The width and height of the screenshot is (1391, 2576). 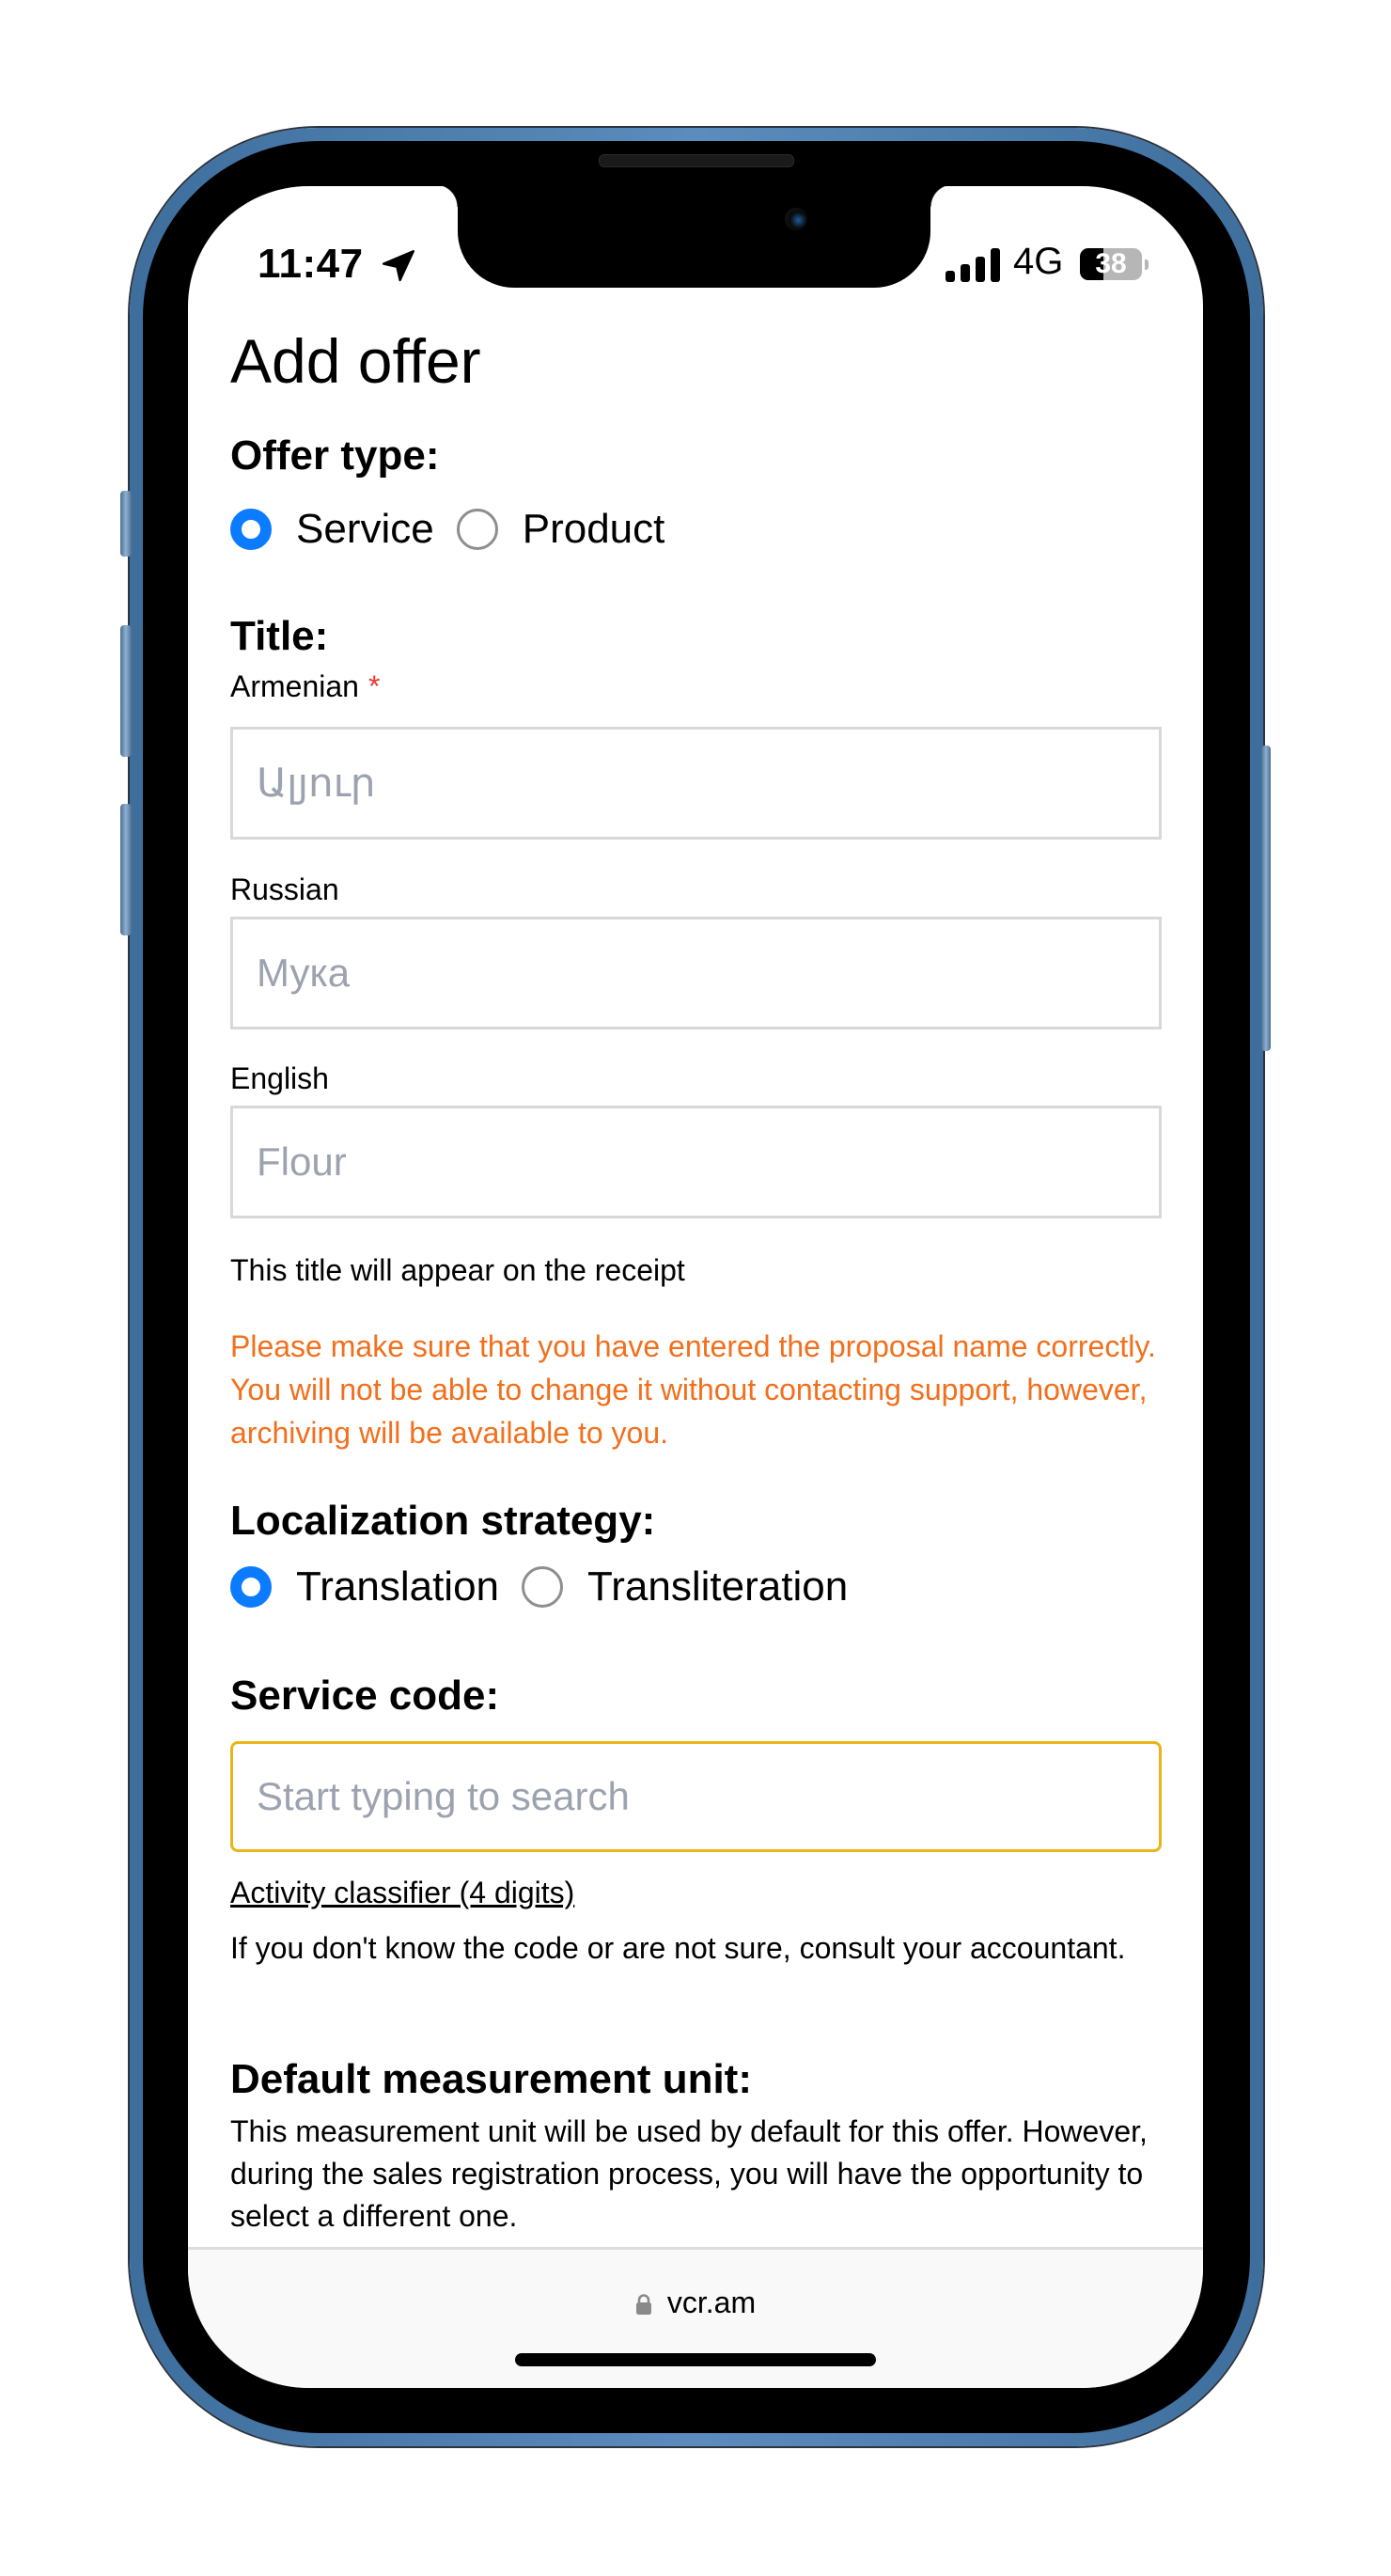 What do you see at coordinates (711, 2302) in the screenshot?
I see `url-text: vcr.am` at bounding box center [711, 2302].